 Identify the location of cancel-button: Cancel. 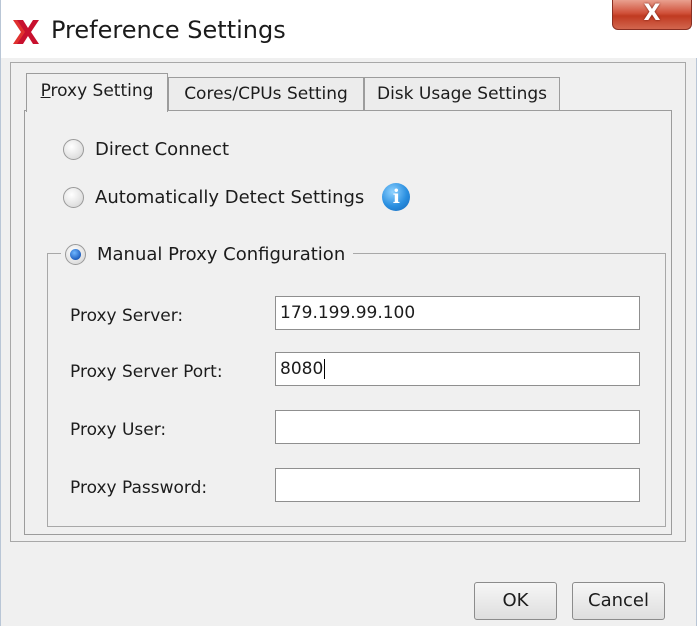
(618, 601).